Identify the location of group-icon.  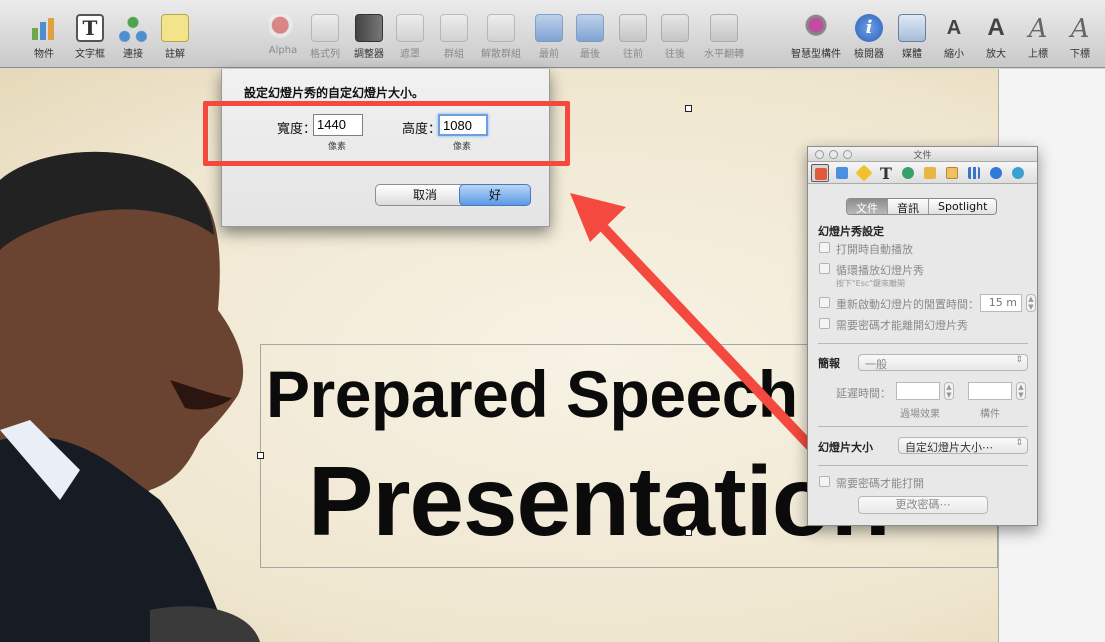
(454, 28).